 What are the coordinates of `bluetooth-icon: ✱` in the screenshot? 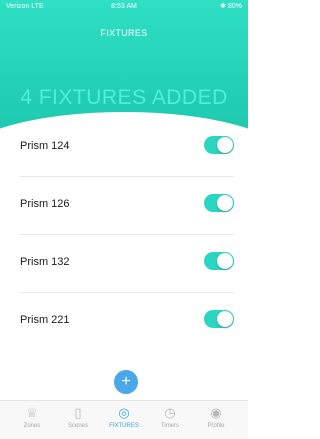 It's located at (224, 6).